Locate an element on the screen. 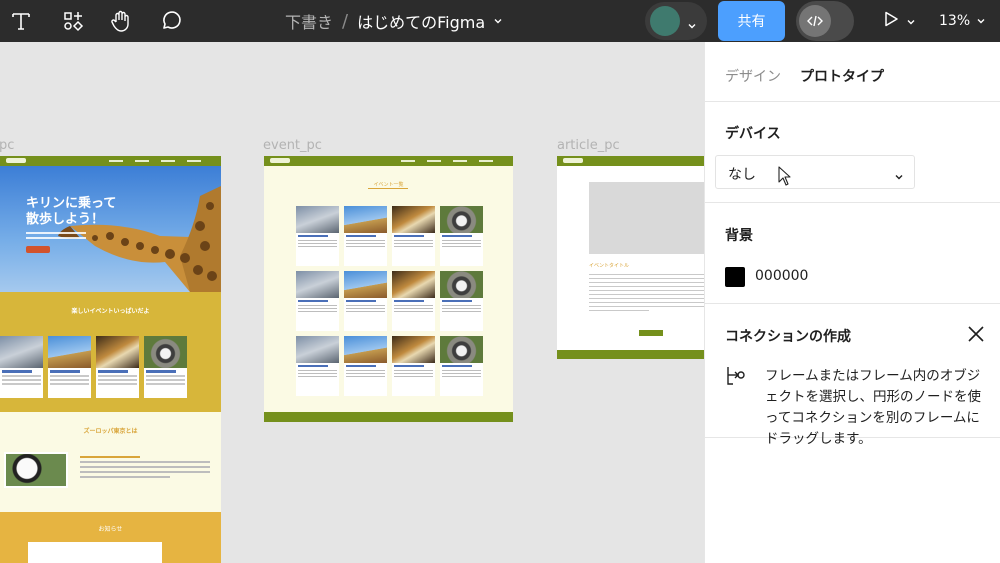  present-button is located at coordinates (899, 21).